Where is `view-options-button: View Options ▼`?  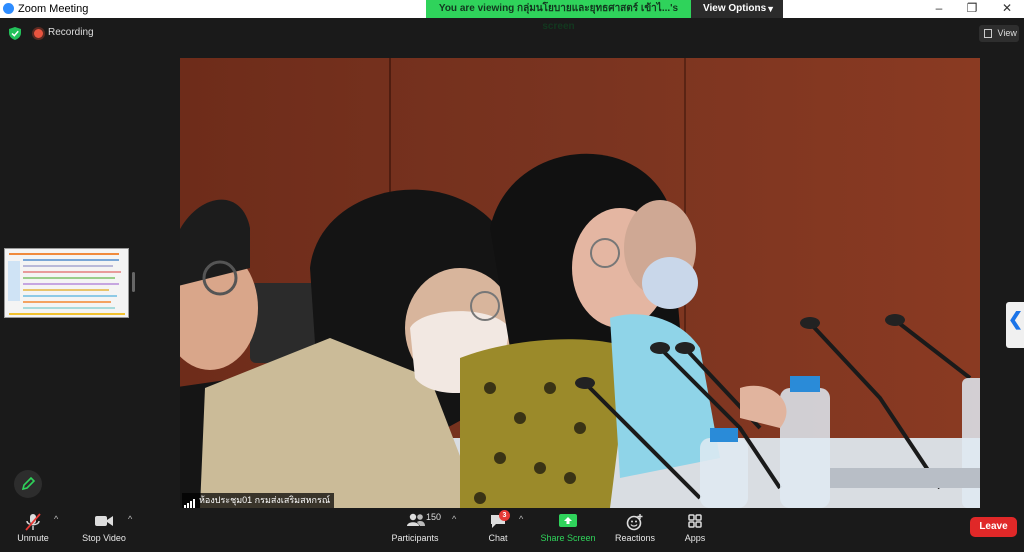 view-options-button: View Options ▼ is located at coordinates (737, 9).